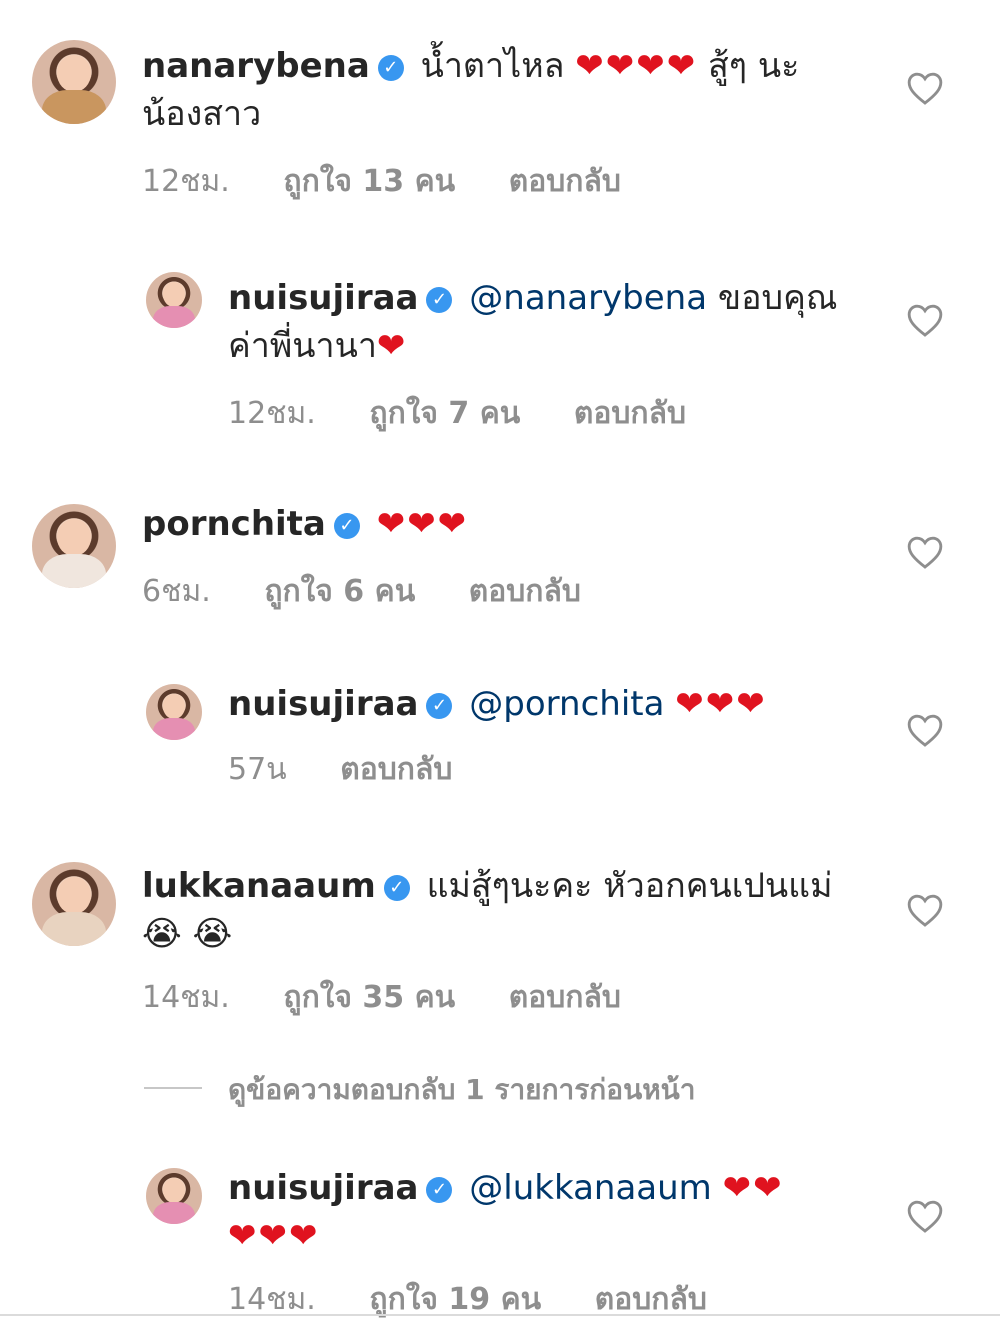  Describe the element at coordinates (369, 997) in the screenshot. I see `likes-count: ถูกใจ 35 คน` at that location.